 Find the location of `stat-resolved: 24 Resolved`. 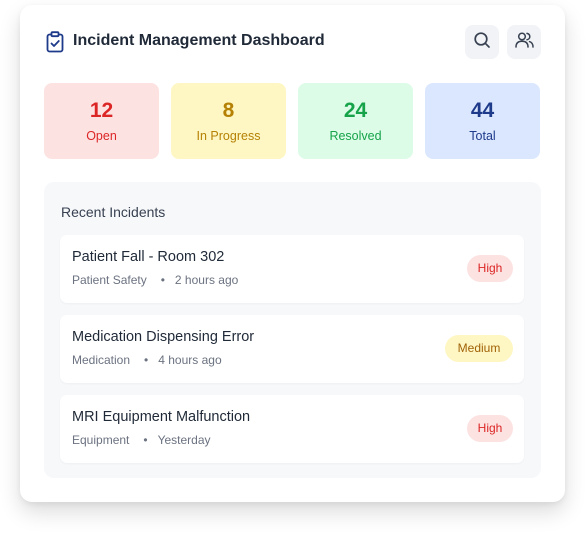

stat-resolved: 24 Resolved is located at coordinates (355, 121).